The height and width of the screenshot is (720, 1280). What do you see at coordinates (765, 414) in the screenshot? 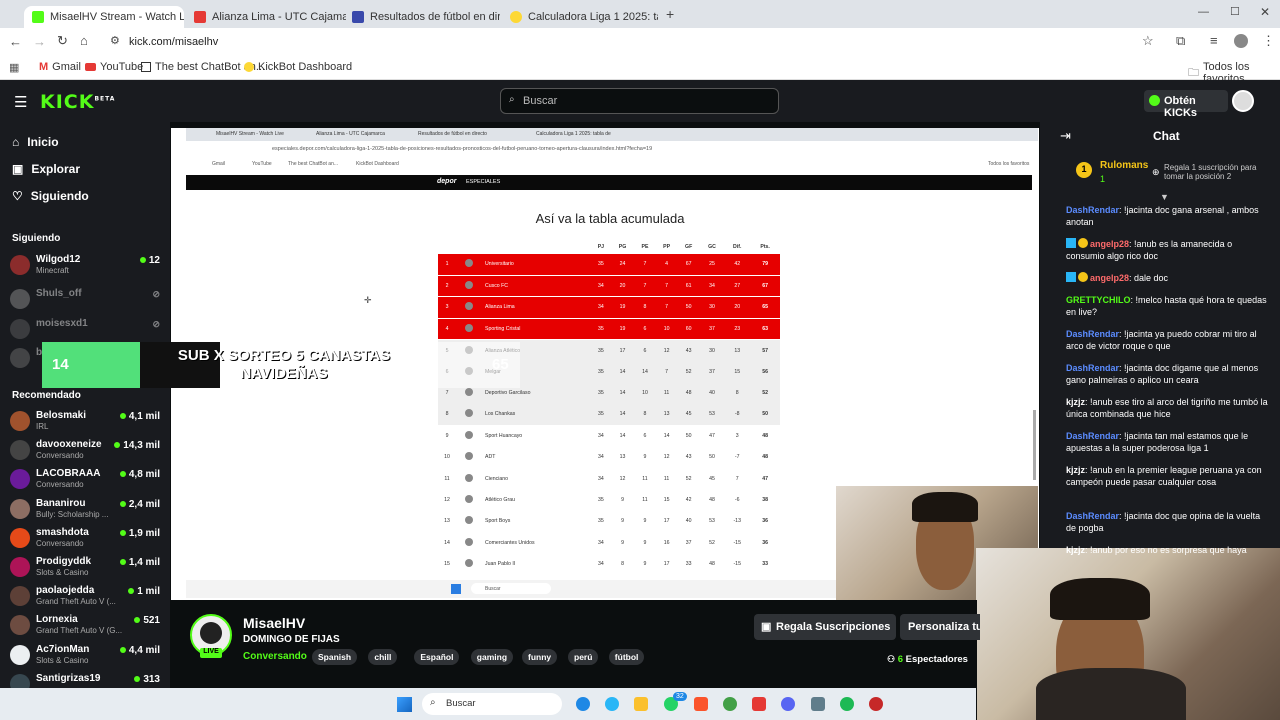
I see `points-cell: 50` at bounding box center [765, 414].